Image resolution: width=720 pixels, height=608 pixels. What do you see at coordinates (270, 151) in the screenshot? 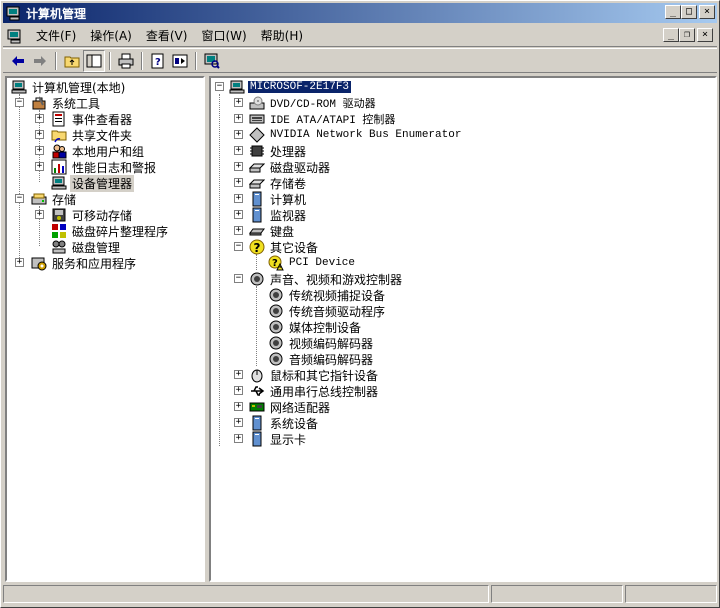
I see `device-category-processors: + 处理器` at bounding box center [270, 151].